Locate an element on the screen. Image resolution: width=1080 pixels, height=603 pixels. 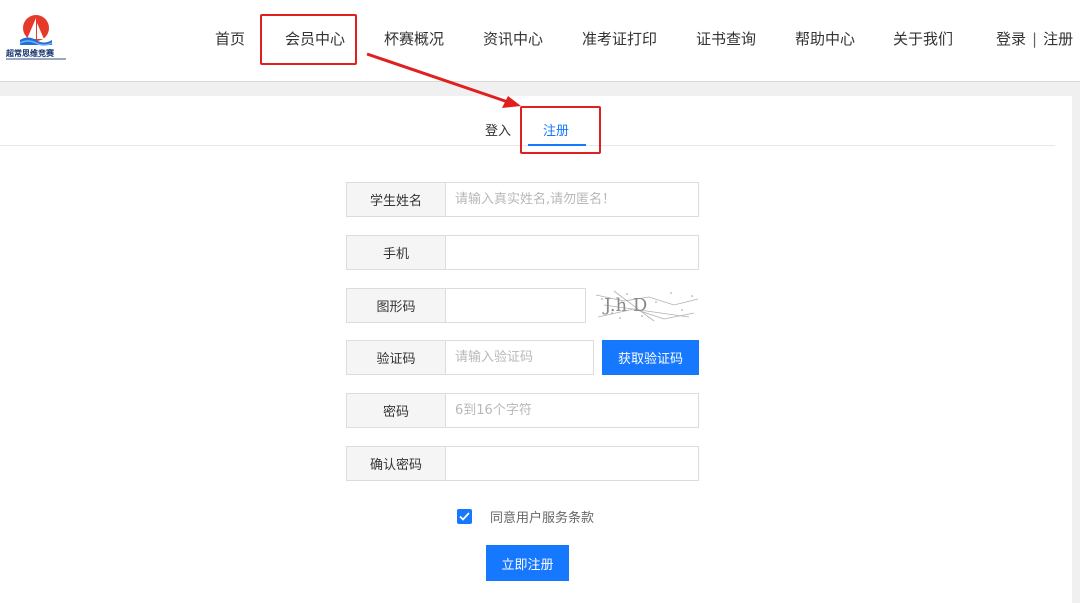
phone-input is located at coordinates (572, 252).